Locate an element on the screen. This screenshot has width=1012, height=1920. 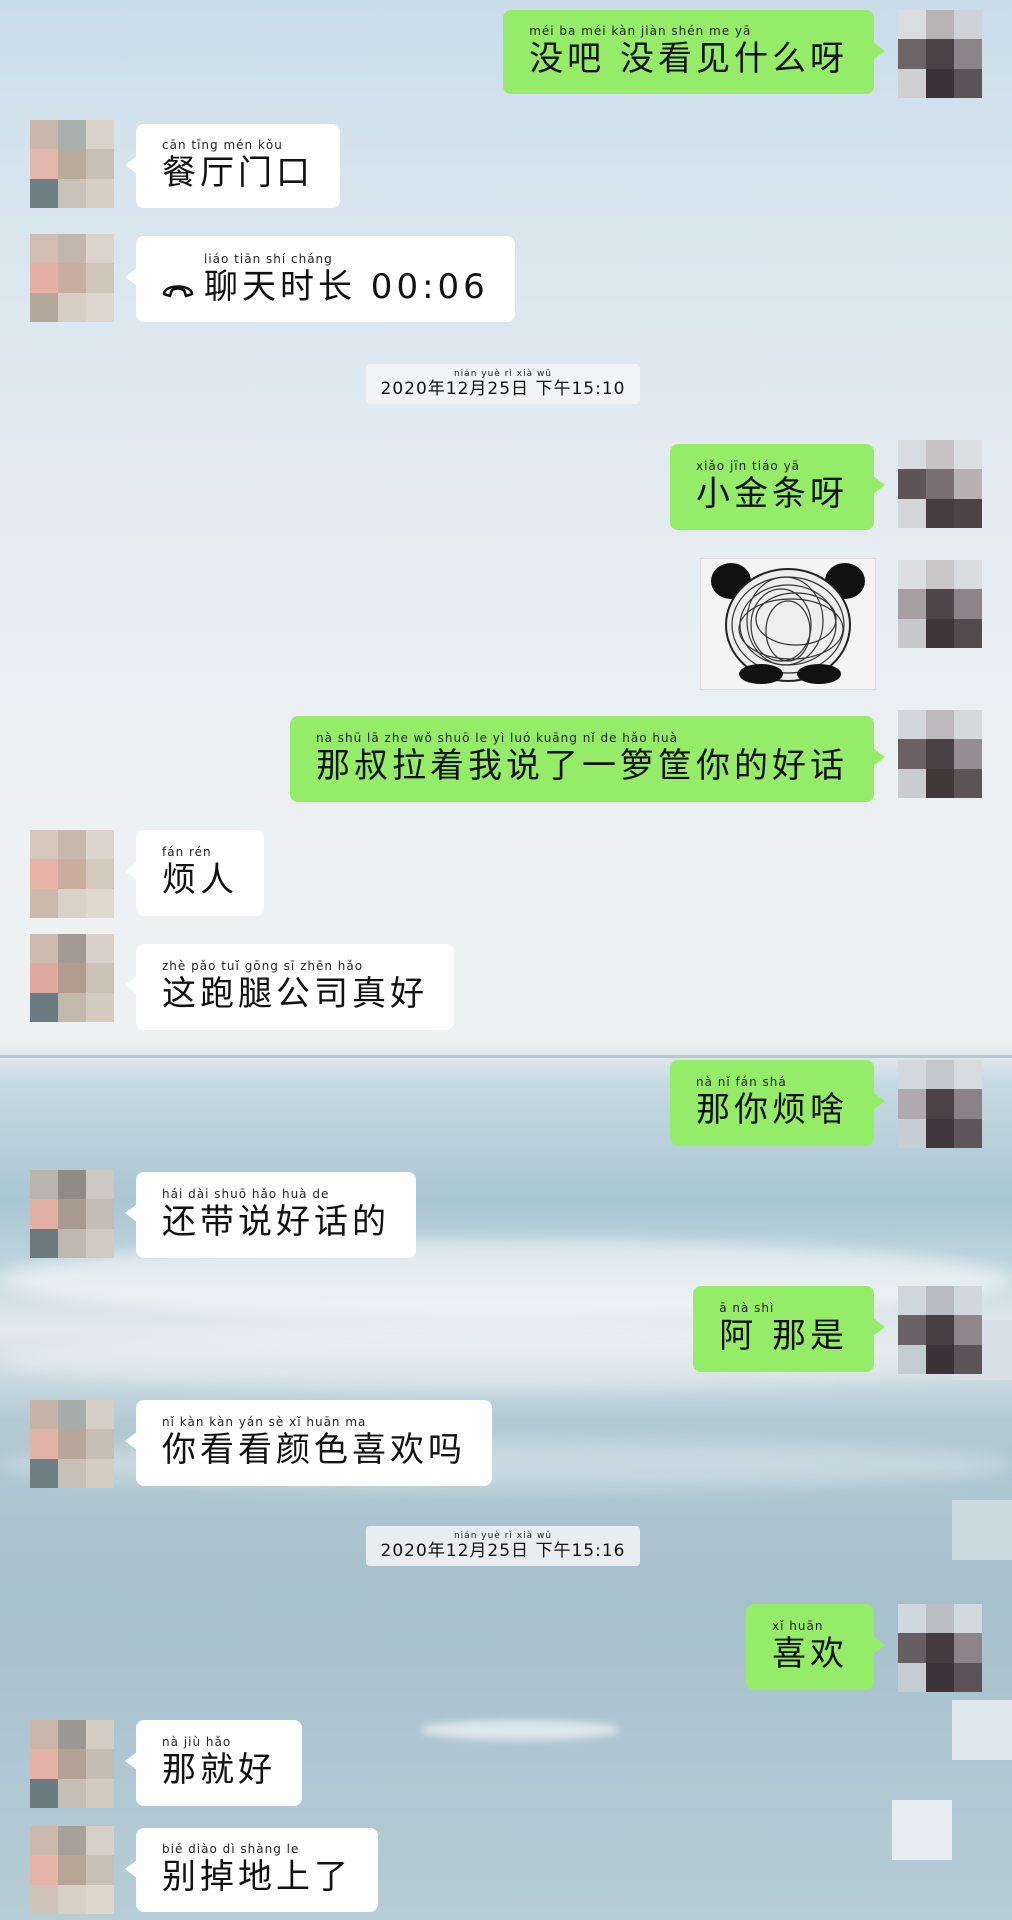
panda-meme-sticker-icon is located at coordinates (788, 623).